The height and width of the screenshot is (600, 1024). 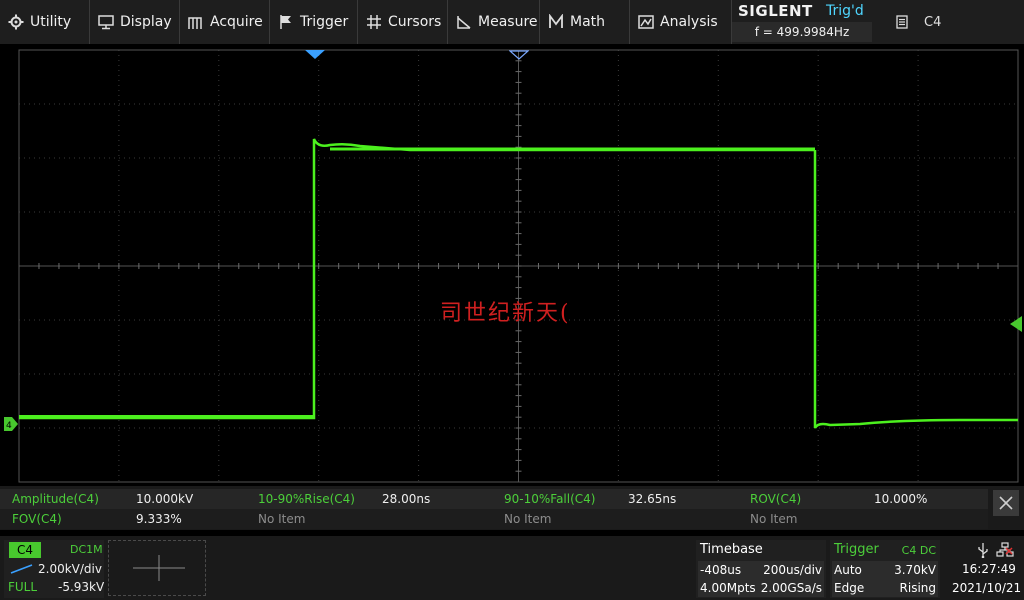 What do you see at coordinates (802, 32) in the screenshot?
I see `frequency-counter: f = 499.9984Hz` at bounding box center [802, 32].